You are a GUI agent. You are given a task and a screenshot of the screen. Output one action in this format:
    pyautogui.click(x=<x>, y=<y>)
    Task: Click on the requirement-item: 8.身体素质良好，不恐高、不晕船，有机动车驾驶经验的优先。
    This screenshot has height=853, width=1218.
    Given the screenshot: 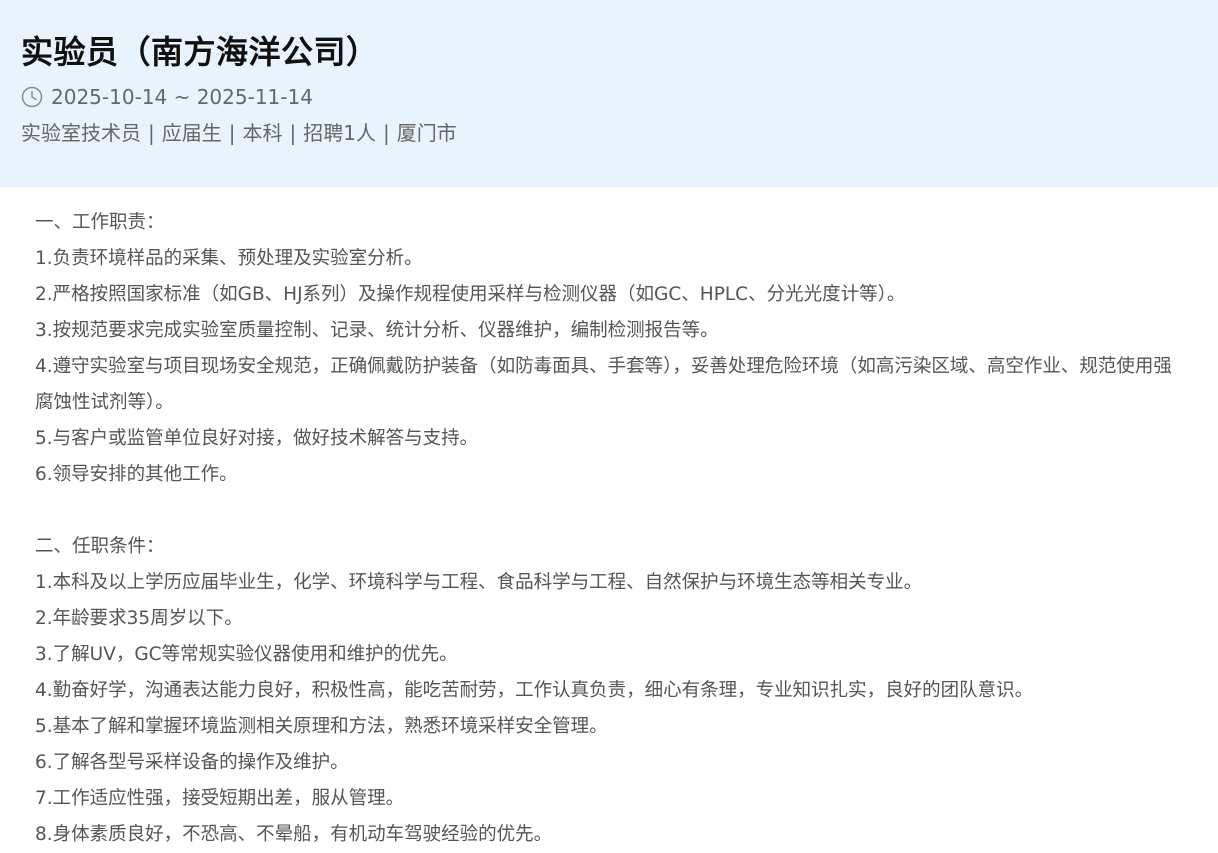 What is the action you would take?
    pyautogui.click(x=294, y=834)
    